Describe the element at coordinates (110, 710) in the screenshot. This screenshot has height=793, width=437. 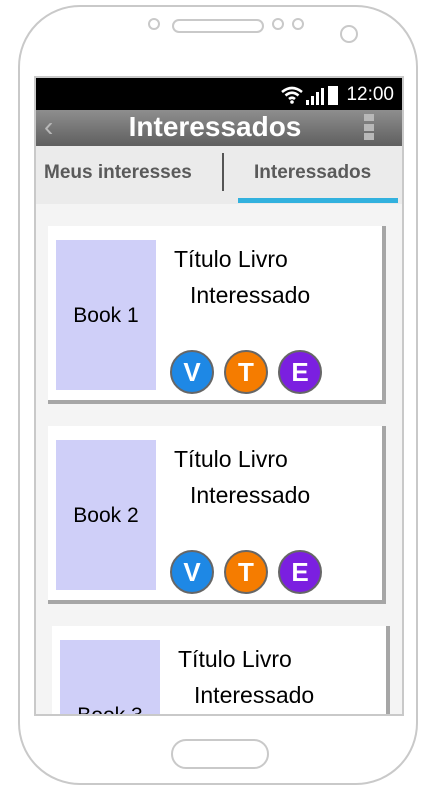
I see `book-cover-label: Book 3` at that location.